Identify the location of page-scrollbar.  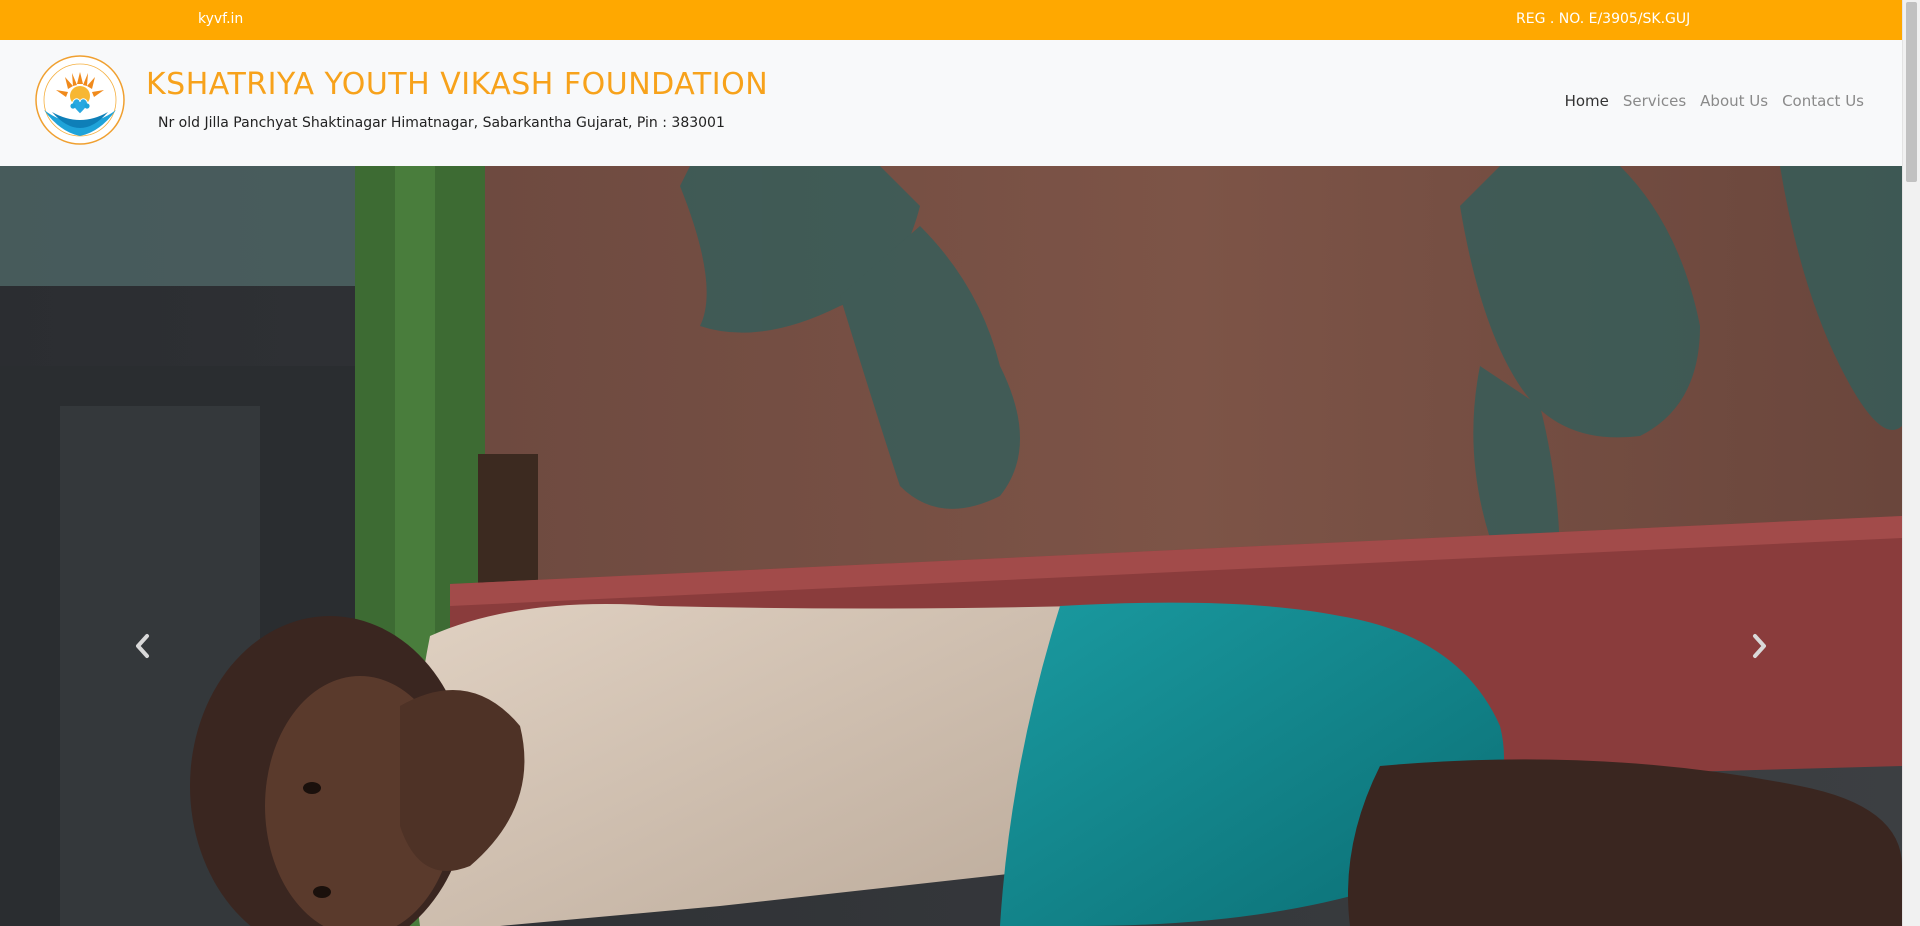
(1911, 463).